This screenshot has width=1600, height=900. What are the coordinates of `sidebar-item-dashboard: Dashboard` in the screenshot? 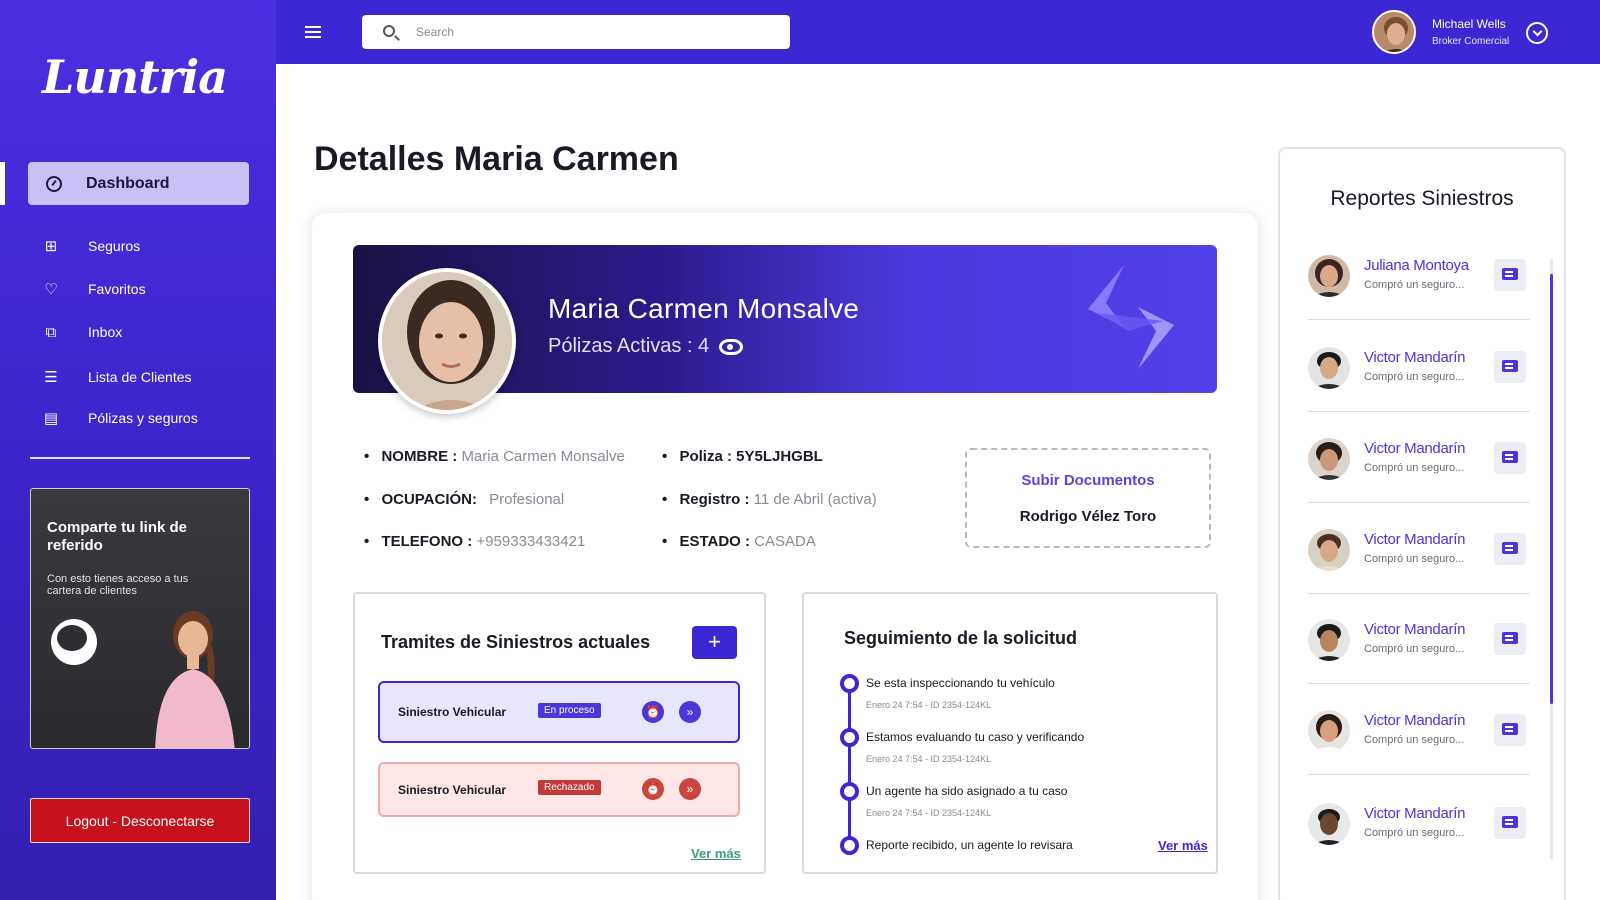 It's located at (138, 183).